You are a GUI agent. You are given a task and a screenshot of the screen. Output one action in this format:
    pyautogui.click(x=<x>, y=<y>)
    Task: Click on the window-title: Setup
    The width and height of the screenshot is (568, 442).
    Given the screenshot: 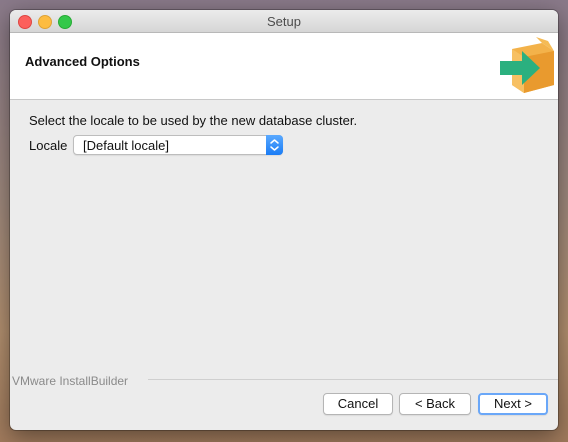 What is the action you would take?
    pyautogui.click(x=284, y=21)
    